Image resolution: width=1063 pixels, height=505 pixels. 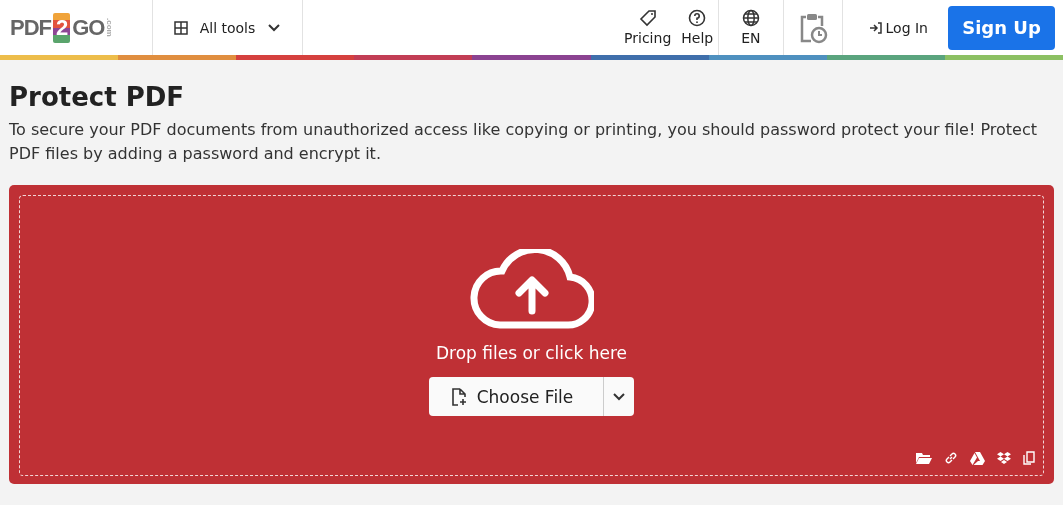 I want to click on folder-icon, so click(x=924, y=458).